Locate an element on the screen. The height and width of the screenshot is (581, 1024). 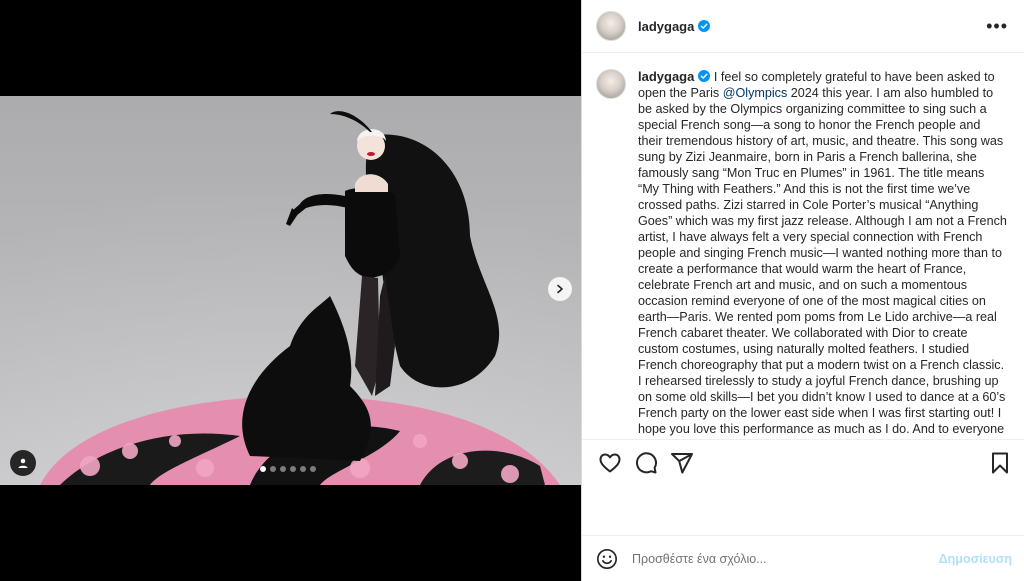
share-icon is located at coordinates (682, 463).